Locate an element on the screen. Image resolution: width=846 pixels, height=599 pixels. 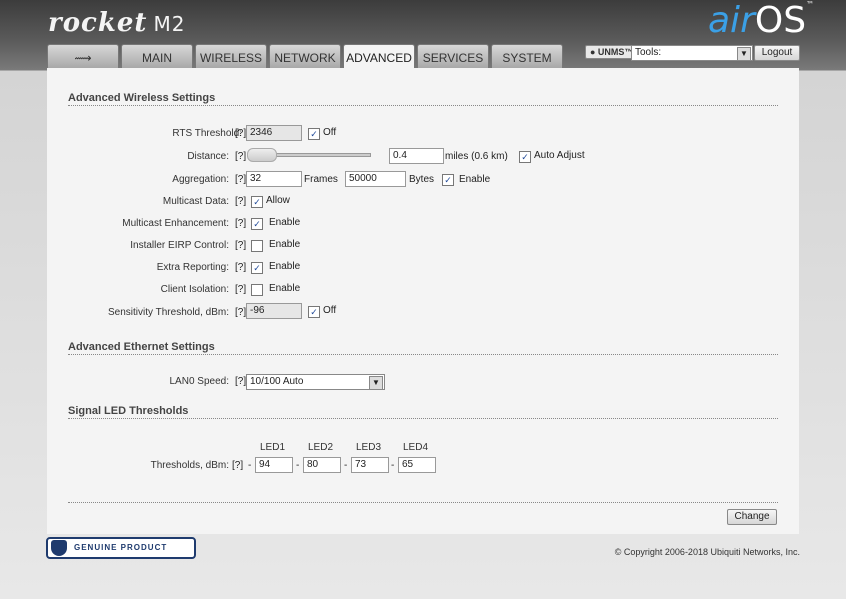
tools-value: Tools: is located at coordinates (648, 52).